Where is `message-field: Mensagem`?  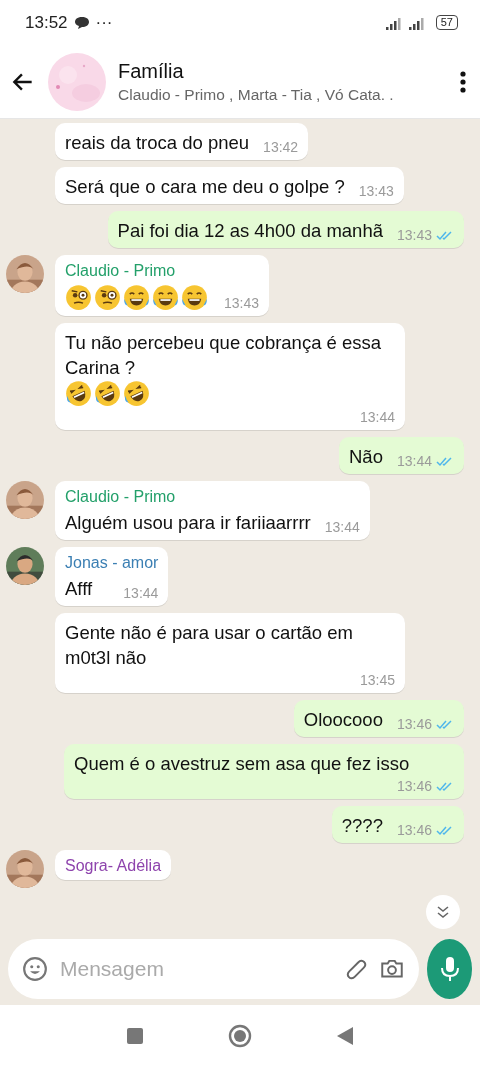
message-field: Mensagem is located at coordinates (213, 969).